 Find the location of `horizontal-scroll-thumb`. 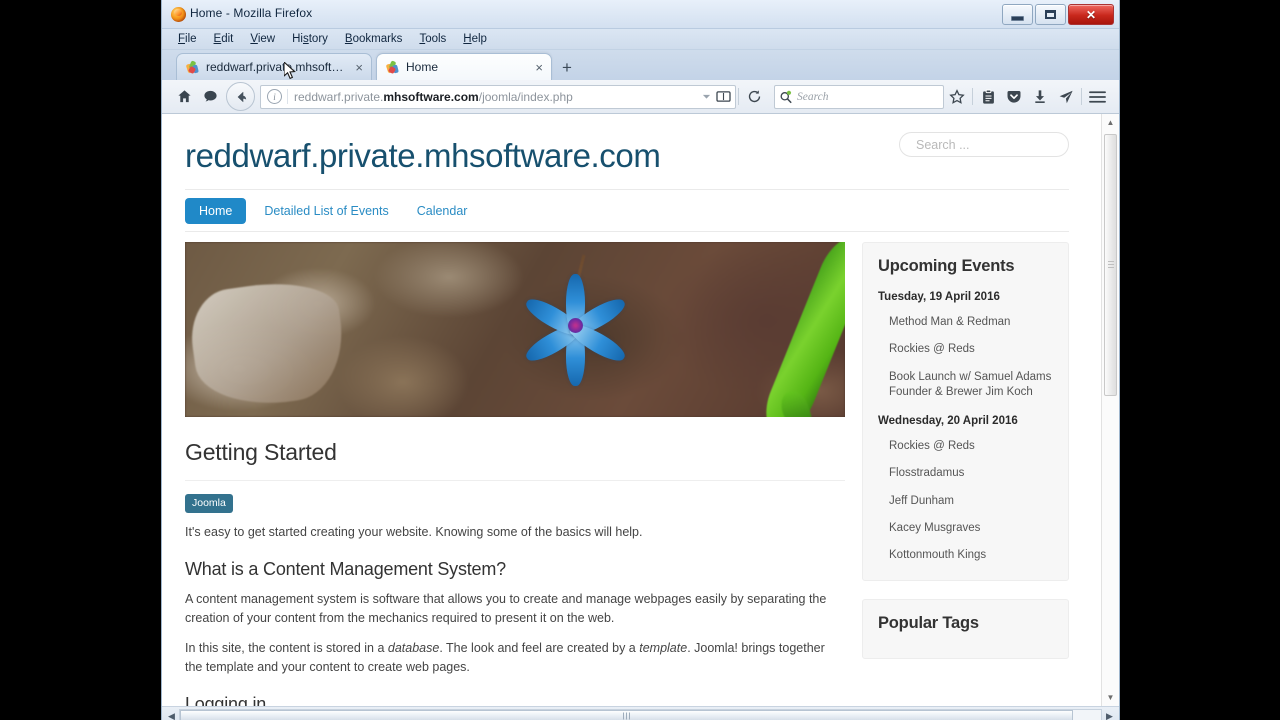

horizontal-scroll-thumb is located at coordinates (627, 715).